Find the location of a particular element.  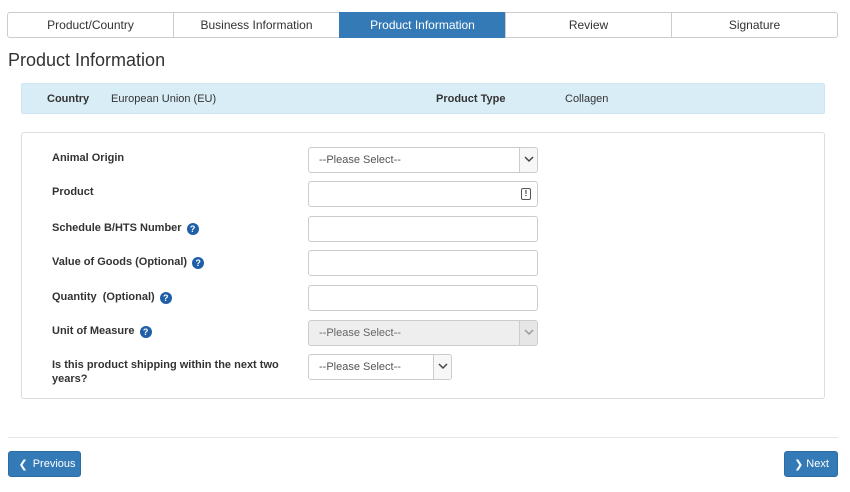

product-type-label: Product Type is located at coordinates (471, 99).